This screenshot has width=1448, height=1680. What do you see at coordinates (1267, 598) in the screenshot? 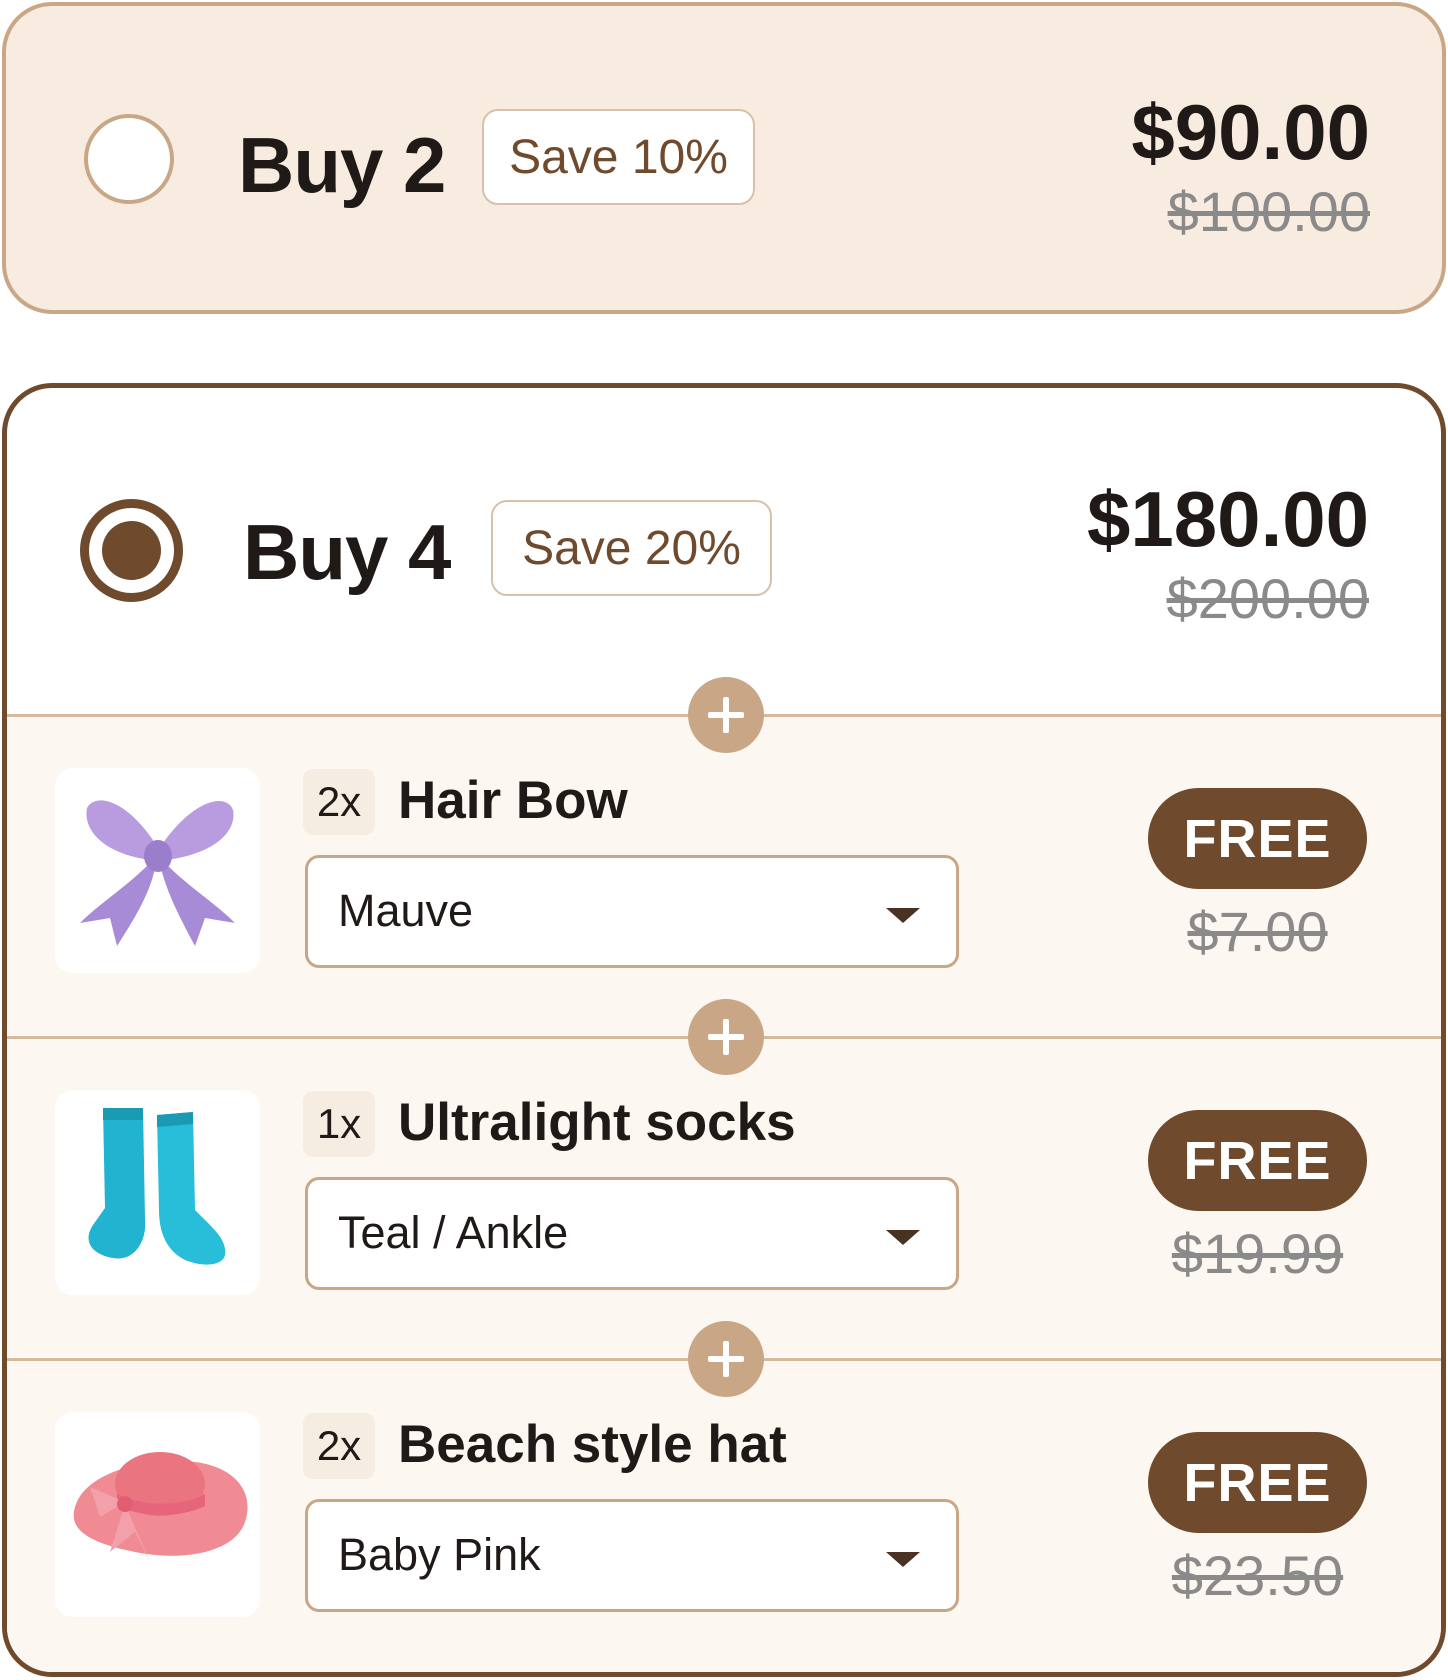
I see `bundle-compare-price: $200.00` at bounding box center [1267, 598].